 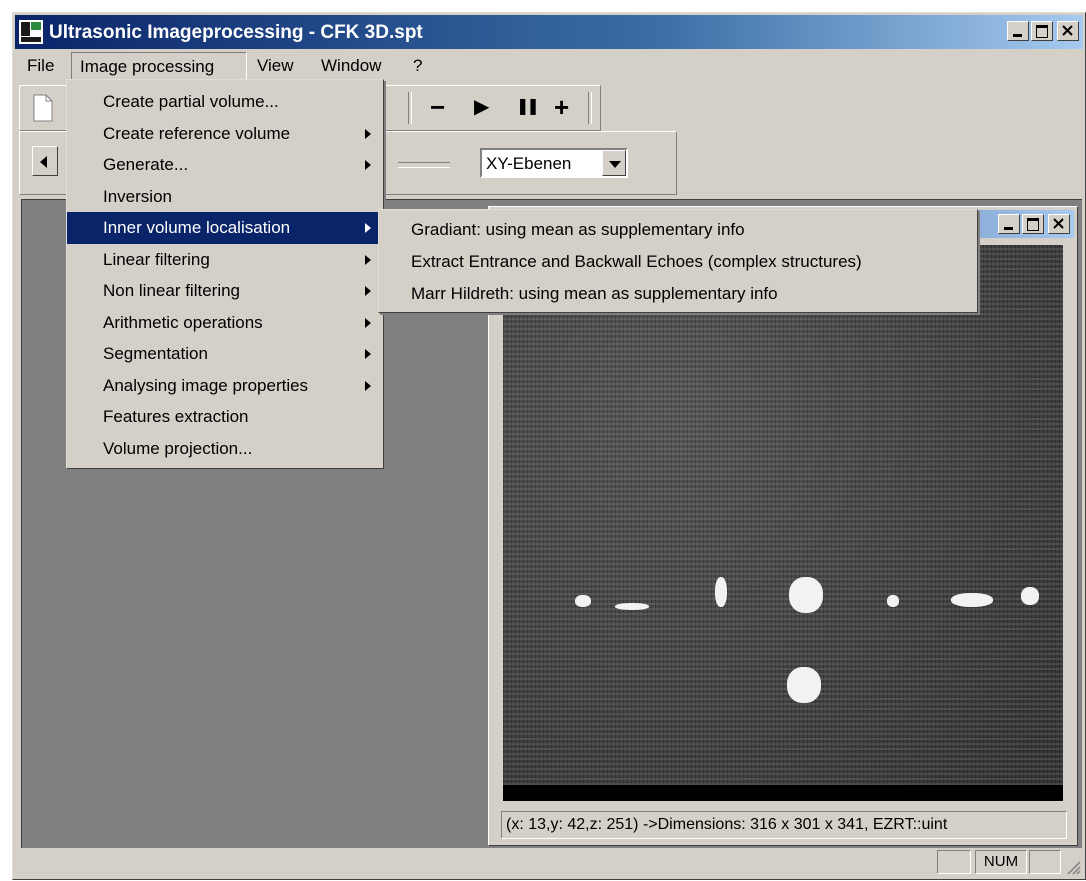 What do you see at coordinates (225, 260) in the screenshot?
I see `menu-item-linear-filtering: Linear filtering` at bounding box center [225, 260].